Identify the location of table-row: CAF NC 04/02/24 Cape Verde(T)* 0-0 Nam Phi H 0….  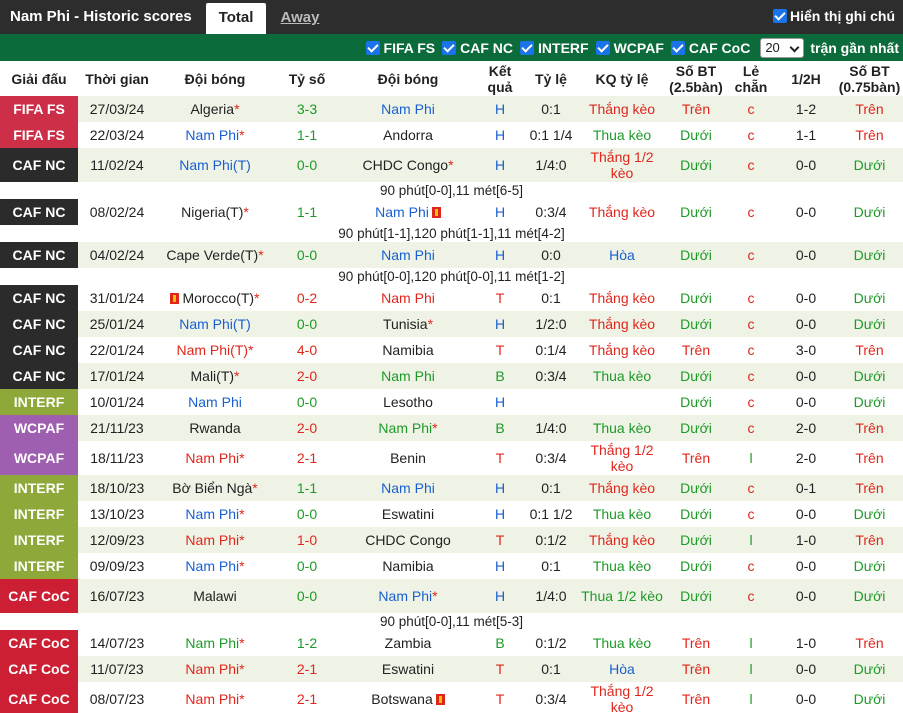
(451, 255).